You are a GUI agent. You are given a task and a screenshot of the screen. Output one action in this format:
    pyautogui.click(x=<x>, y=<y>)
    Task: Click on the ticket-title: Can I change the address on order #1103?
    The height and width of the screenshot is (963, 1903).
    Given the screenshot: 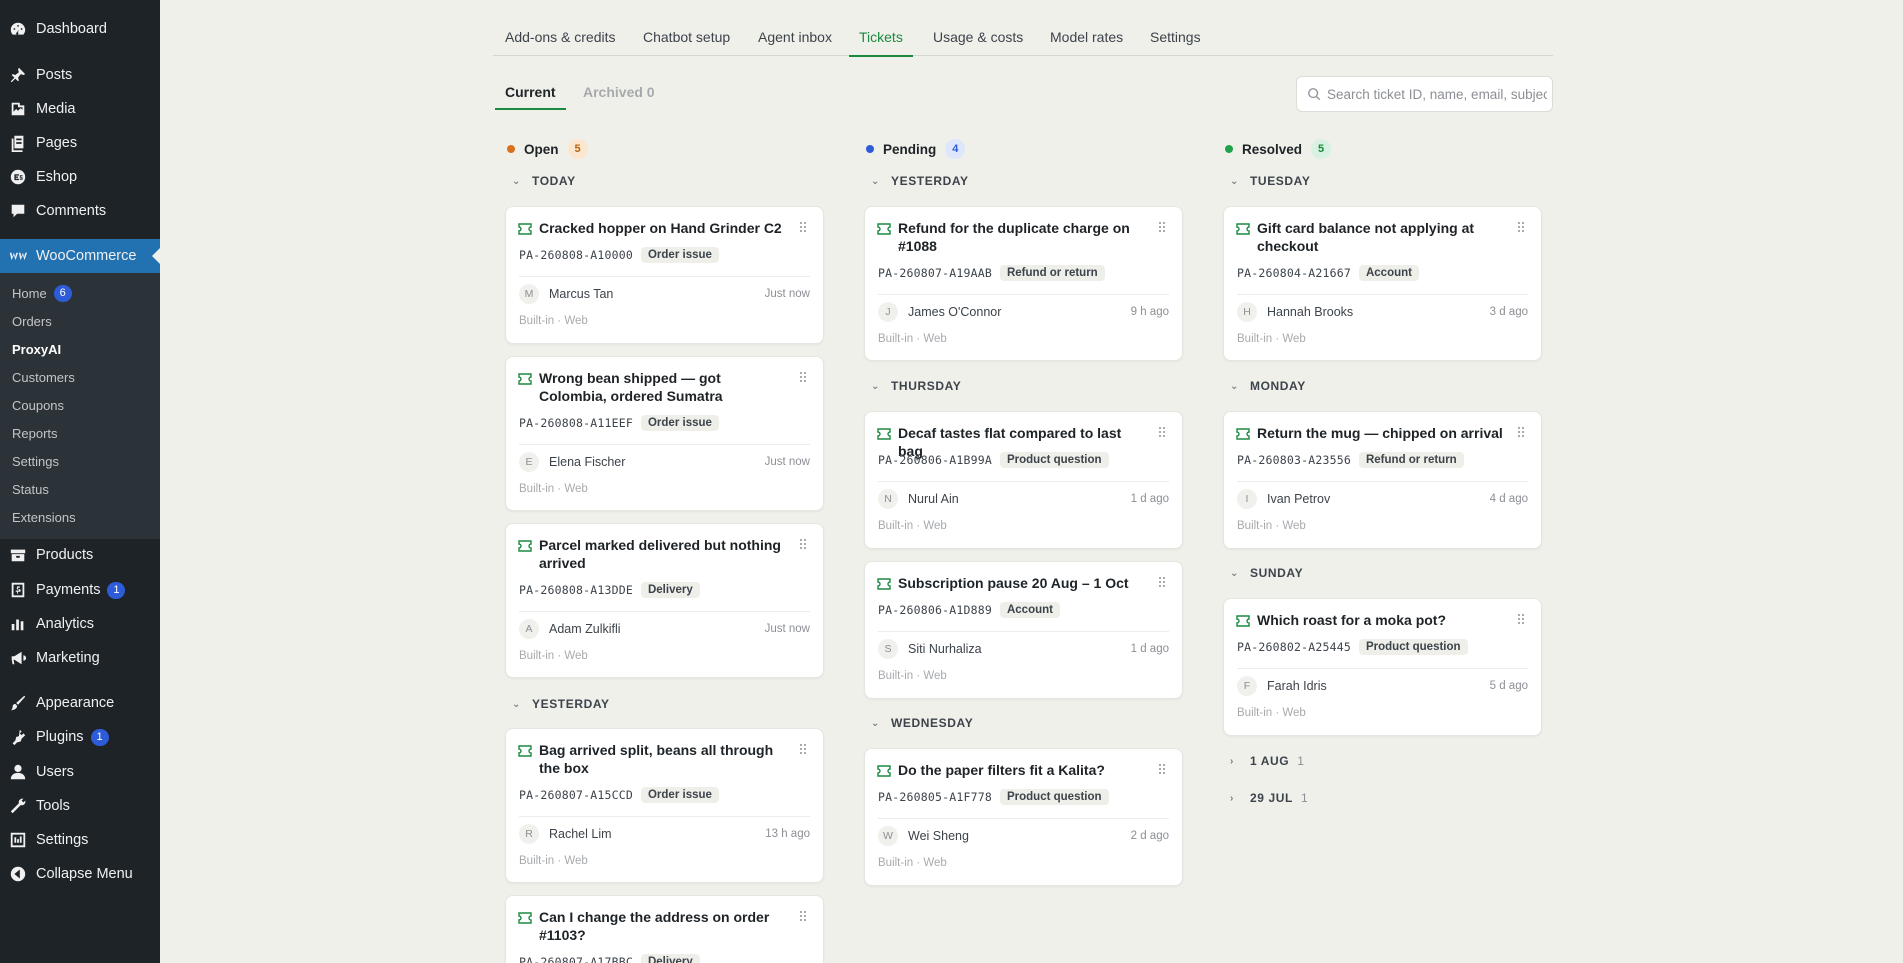 What is the action you would take?
    pyautogui.click(x=654, y=926)
    